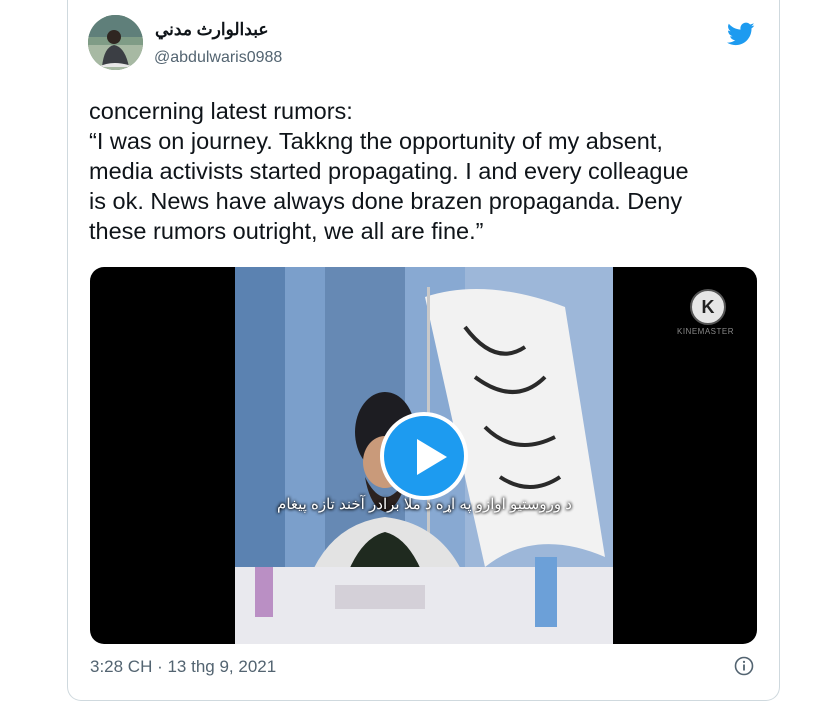 This screenshot has width=830, height=701. I want to click on author-name: عبدالوارث مدني, so click(211, 30).